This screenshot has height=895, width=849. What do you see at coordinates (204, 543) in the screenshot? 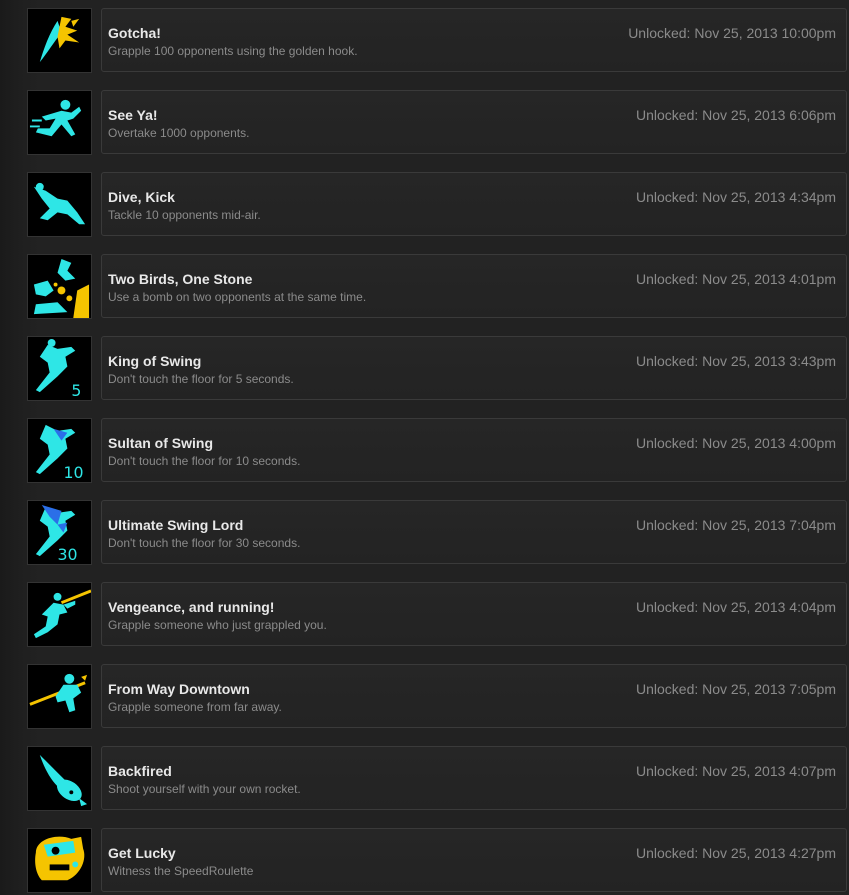
I see `achievement-description: Don't touch the floor for 30 seconds.` at bounding box center [204, 543].